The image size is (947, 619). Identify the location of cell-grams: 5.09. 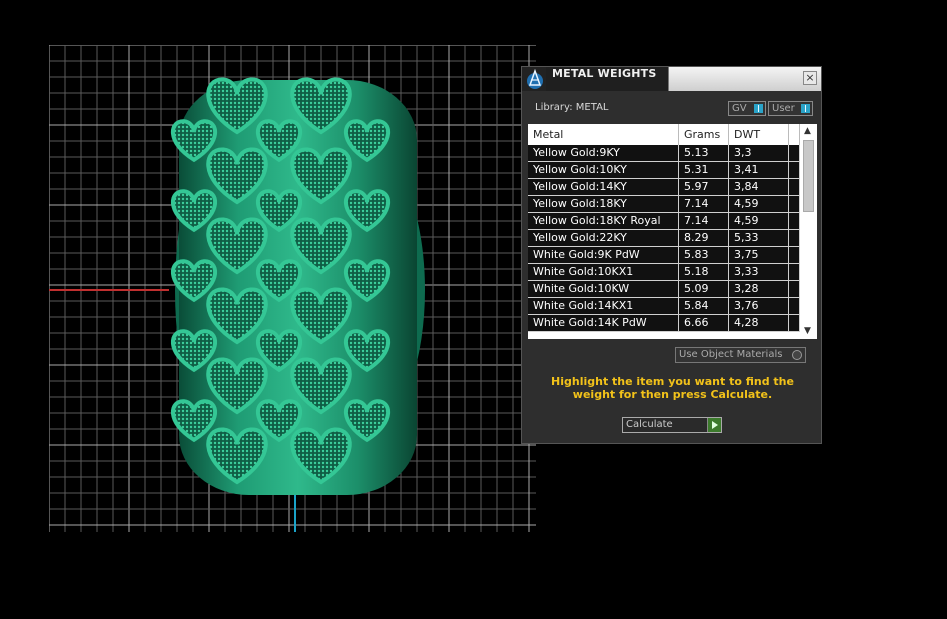
(704, 289).